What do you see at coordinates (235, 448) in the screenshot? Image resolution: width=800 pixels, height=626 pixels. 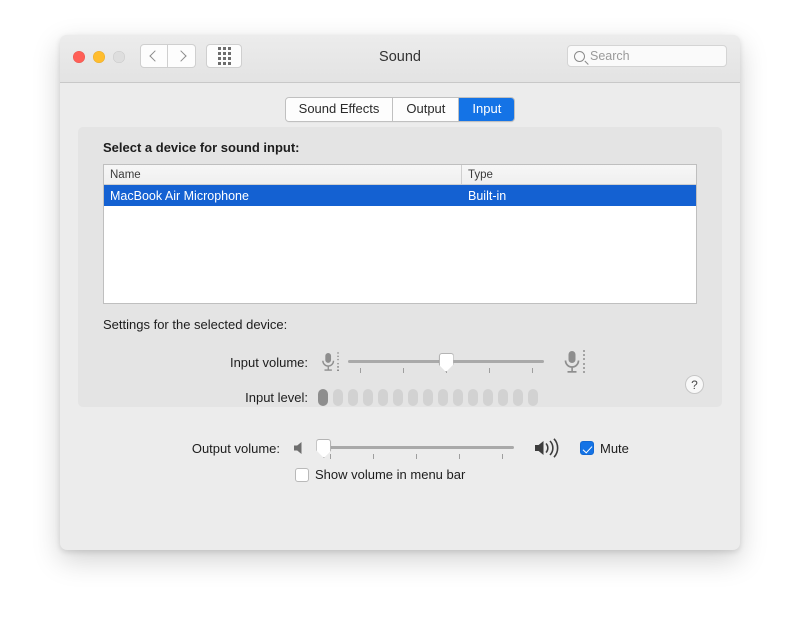 I see `output-volume-label: Output volume:` at bounding box center [235, 448].